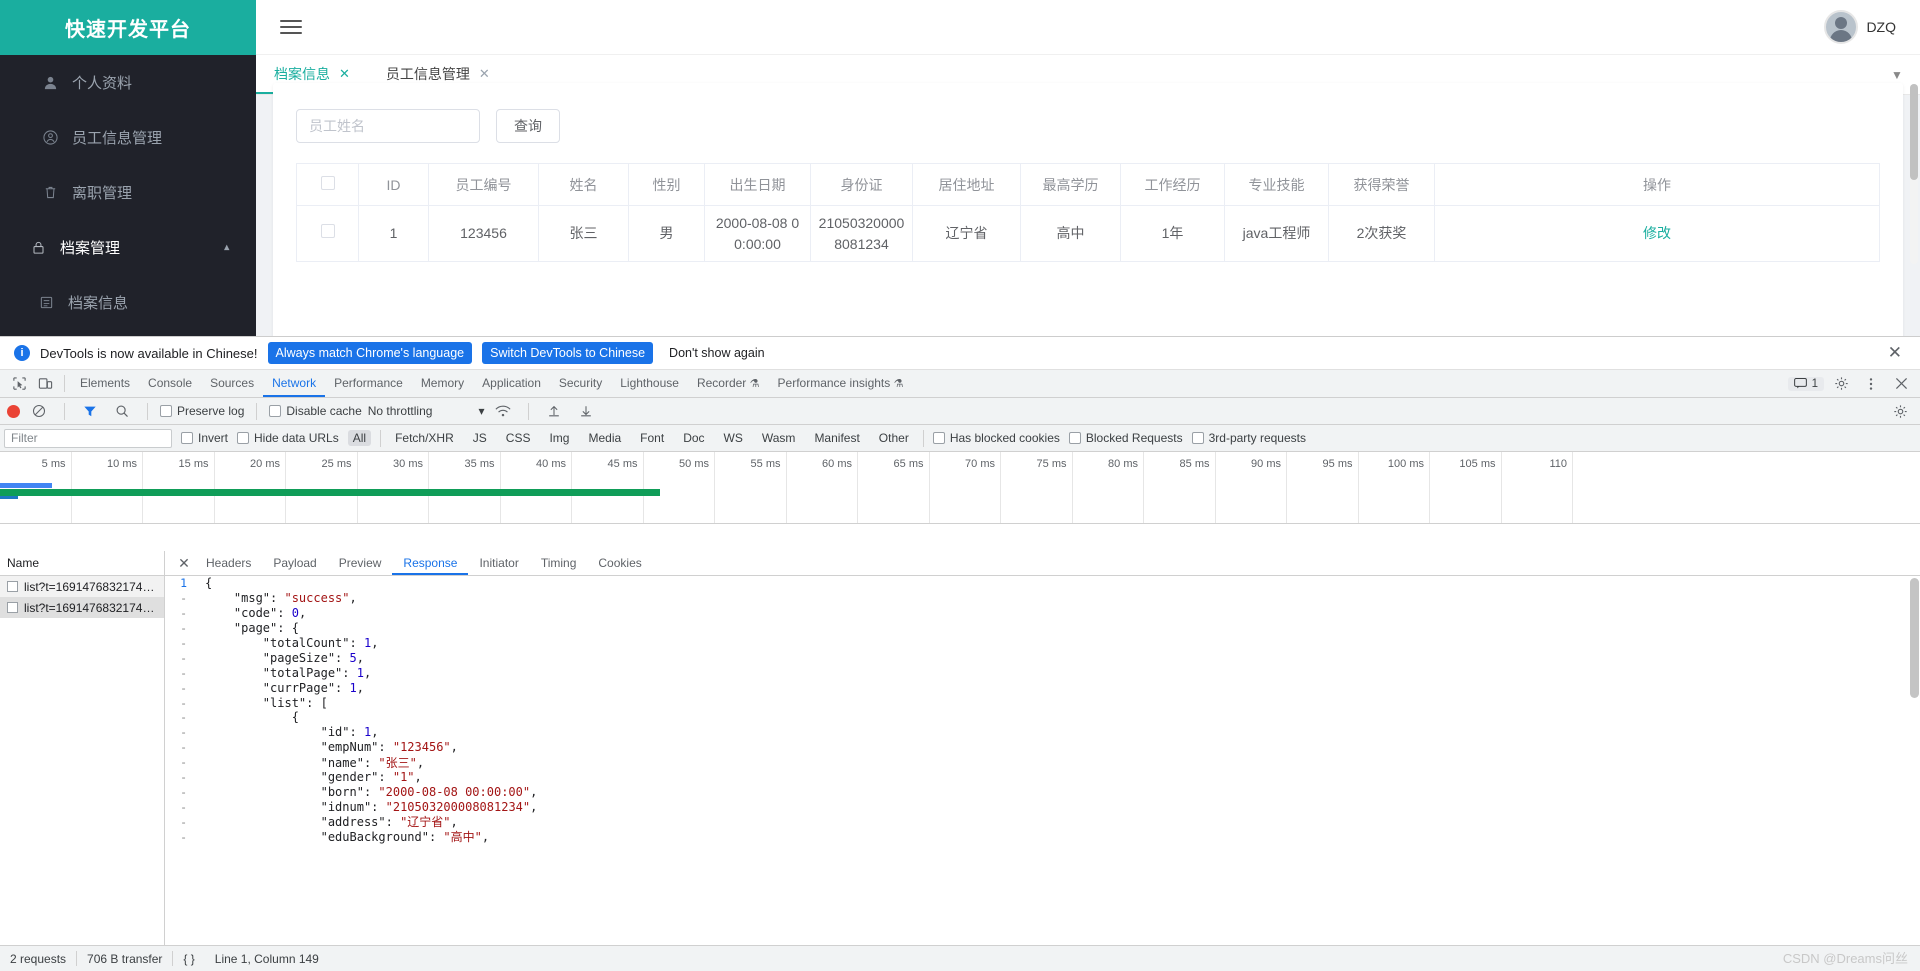 The width and height of the screenshot is (1920, 971). Describe the element at coordinates (966, 184) in the screenshot. I see `col-address: 居住地址` at that location.